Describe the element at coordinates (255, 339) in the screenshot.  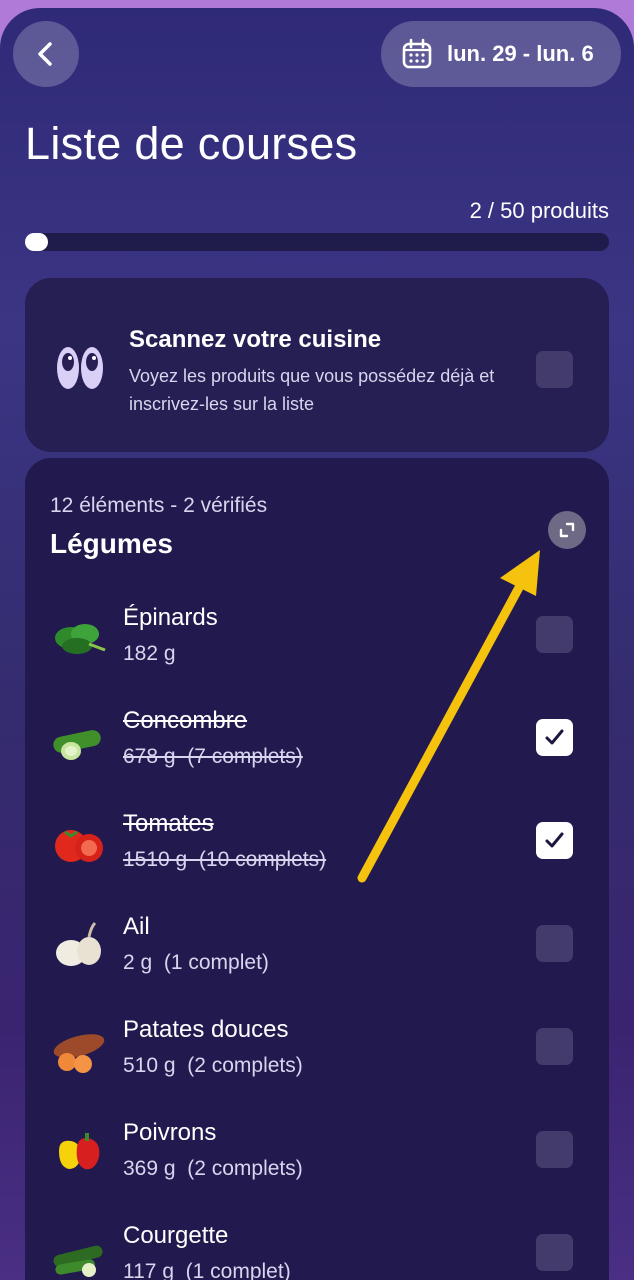
I see `scan-card-title: Scannez votre cuisine` at that location.